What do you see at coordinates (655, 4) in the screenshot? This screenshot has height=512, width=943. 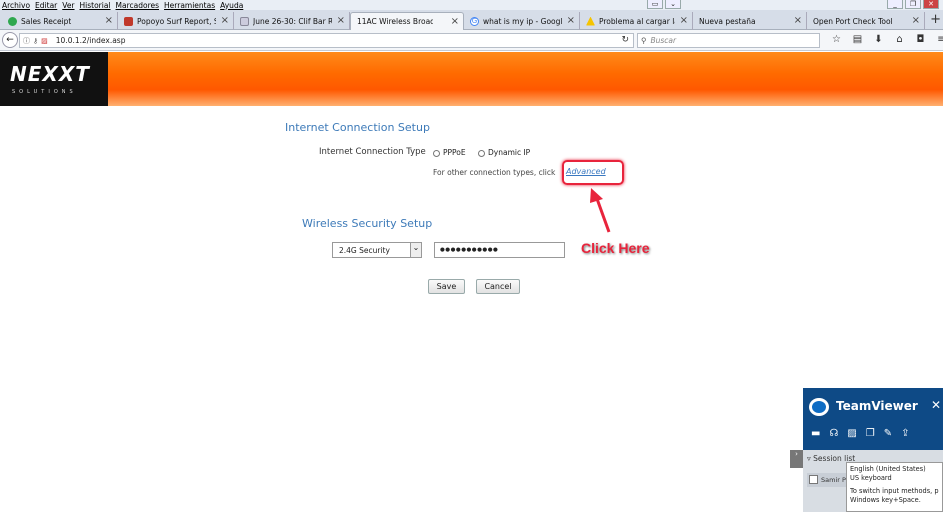 I see `restore-icon: ▭` at bounding box center [655, 4].